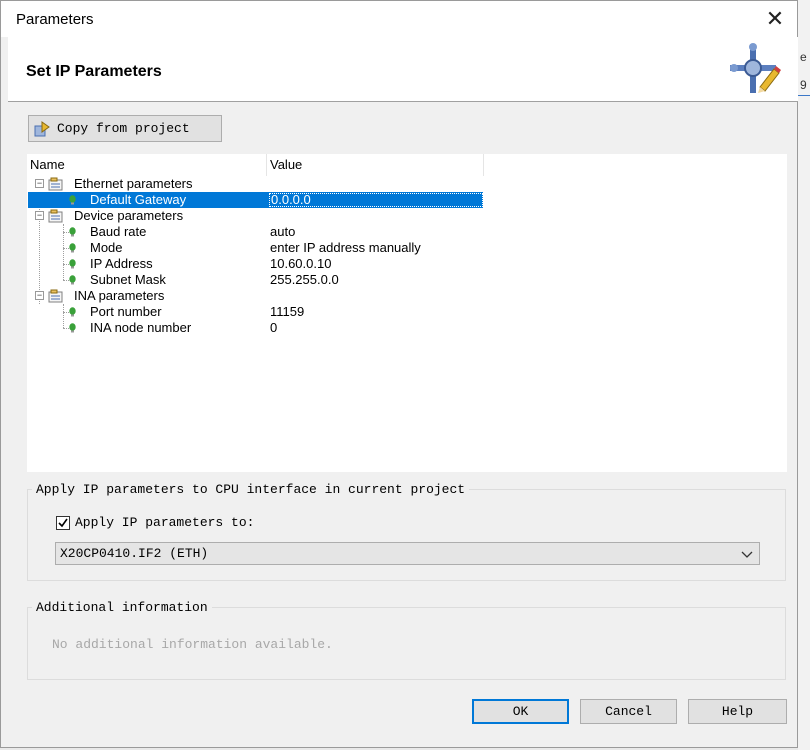  What do you see at coordinates (737, 711) in the screenshot?
I see `help-button: Help` at bounding box center [737, 711].